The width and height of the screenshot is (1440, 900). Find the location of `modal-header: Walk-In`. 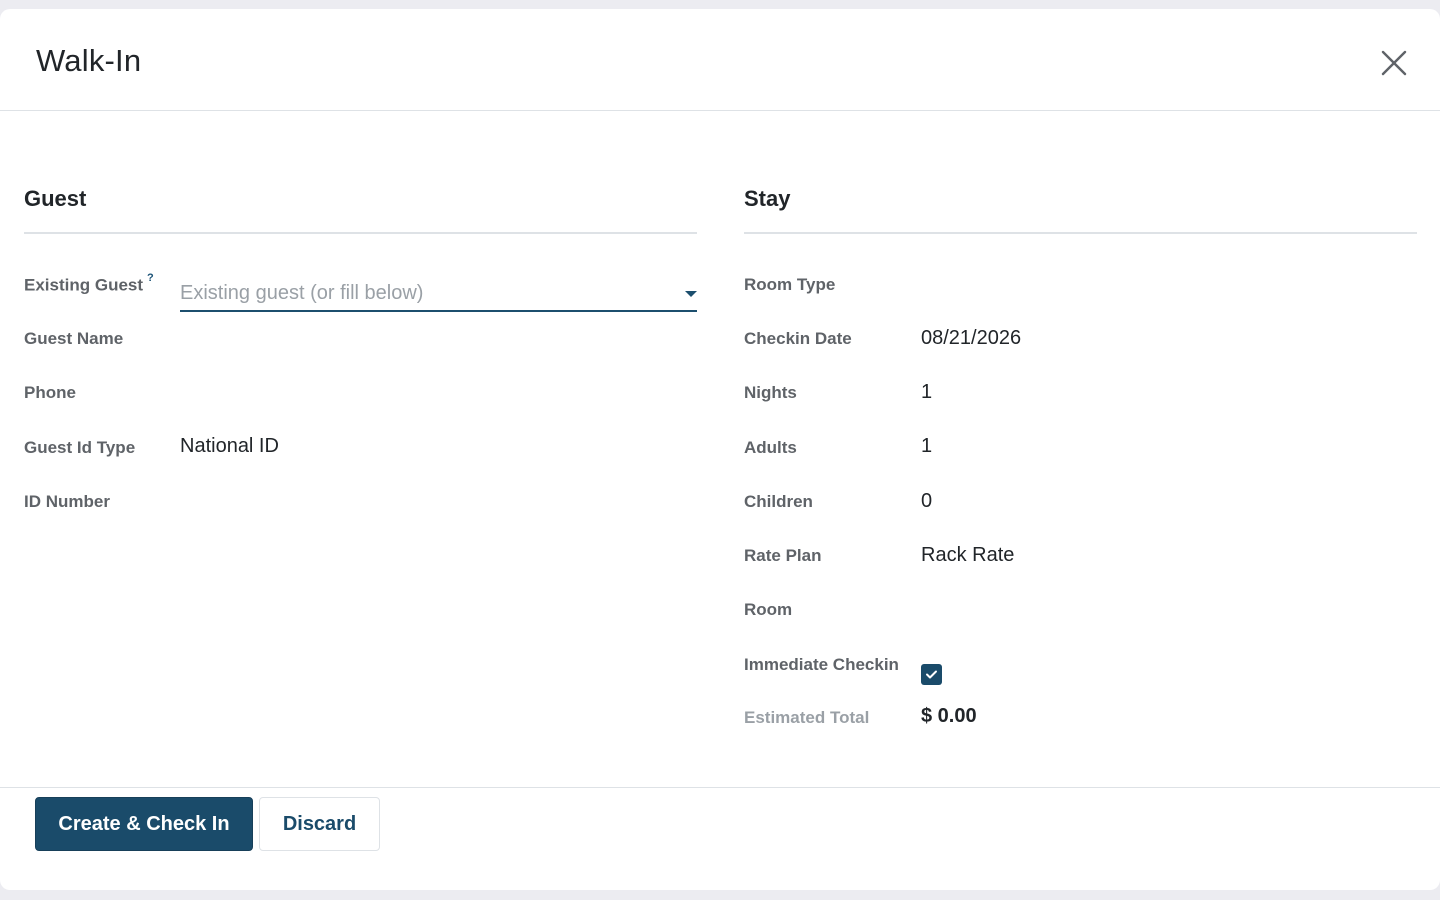

modal-header: Walk-In is located at coordinates (720, 60).